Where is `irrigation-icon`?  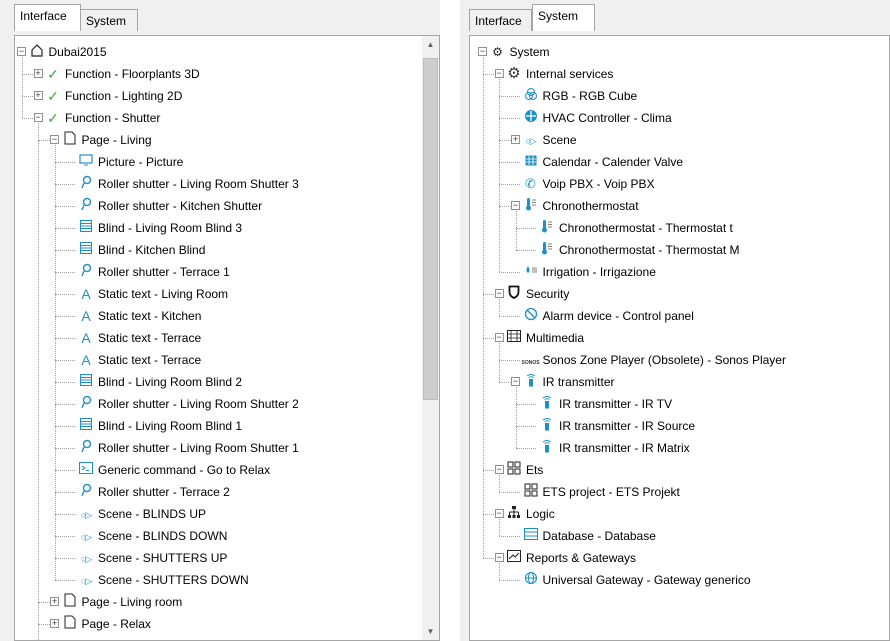
irrigation-icon is located at coordinates (531, 272).